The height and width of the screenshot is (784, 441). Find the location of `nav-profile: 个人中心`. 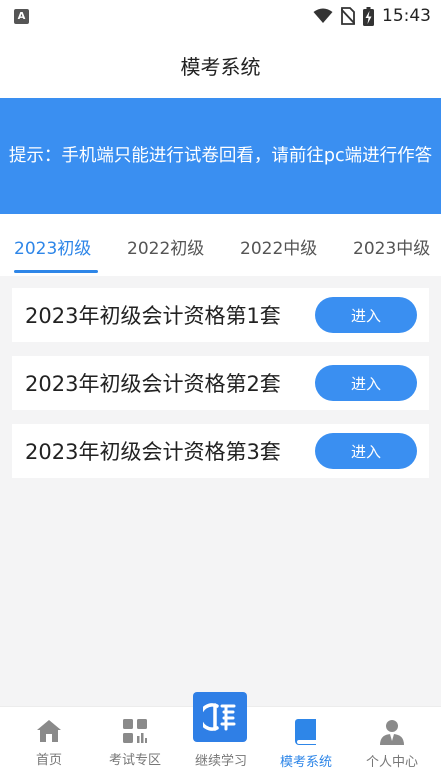

nav-profile: 个人中心 is located at coordinates (392, 744).